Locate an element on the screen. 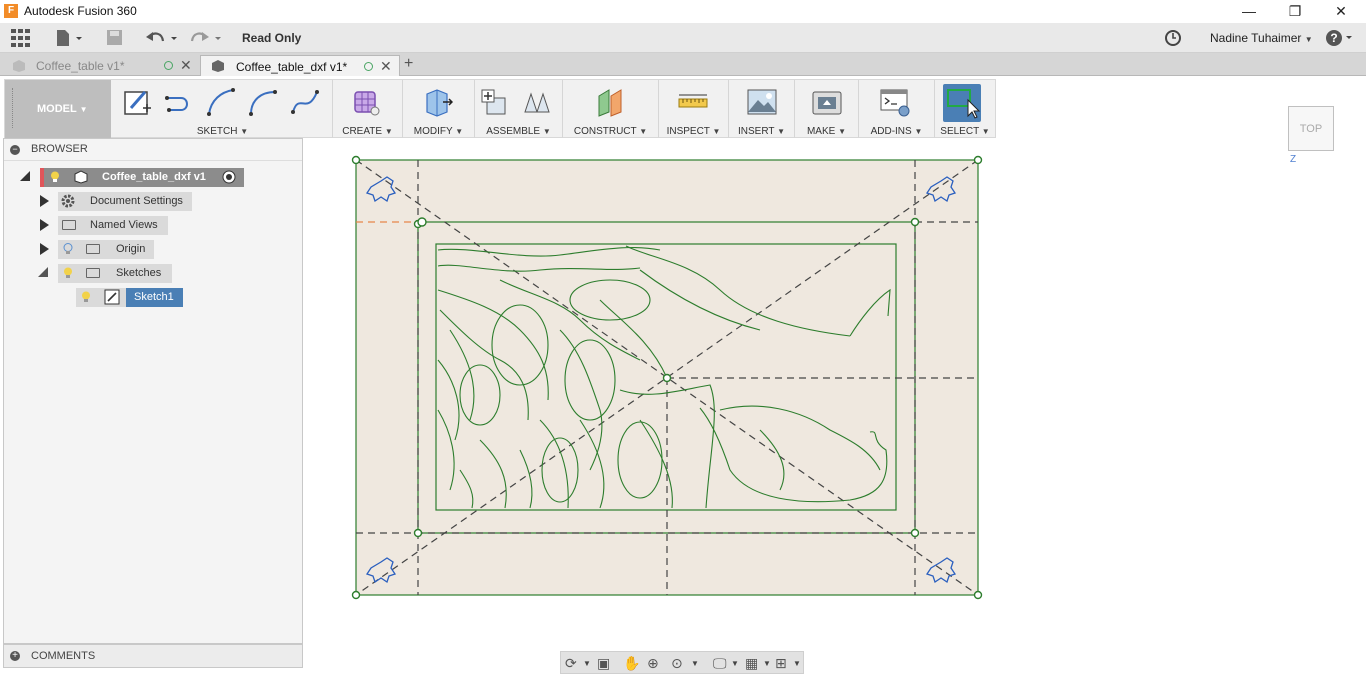 The image size is (1366, 677). browser-header: − BROWSER is located at coordinates (153, 150).